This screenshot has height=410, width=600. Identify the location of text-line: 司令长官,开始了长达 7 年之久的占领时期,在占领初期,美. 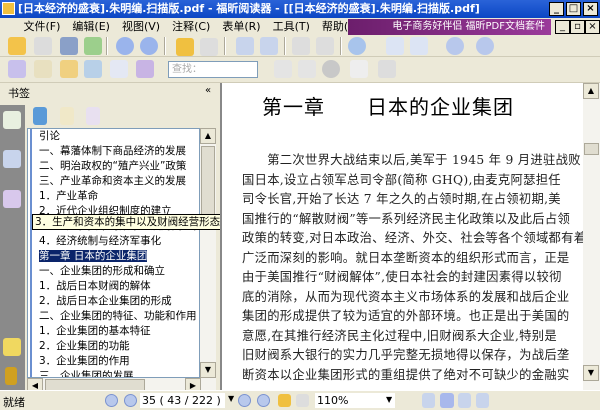
(401, 199).